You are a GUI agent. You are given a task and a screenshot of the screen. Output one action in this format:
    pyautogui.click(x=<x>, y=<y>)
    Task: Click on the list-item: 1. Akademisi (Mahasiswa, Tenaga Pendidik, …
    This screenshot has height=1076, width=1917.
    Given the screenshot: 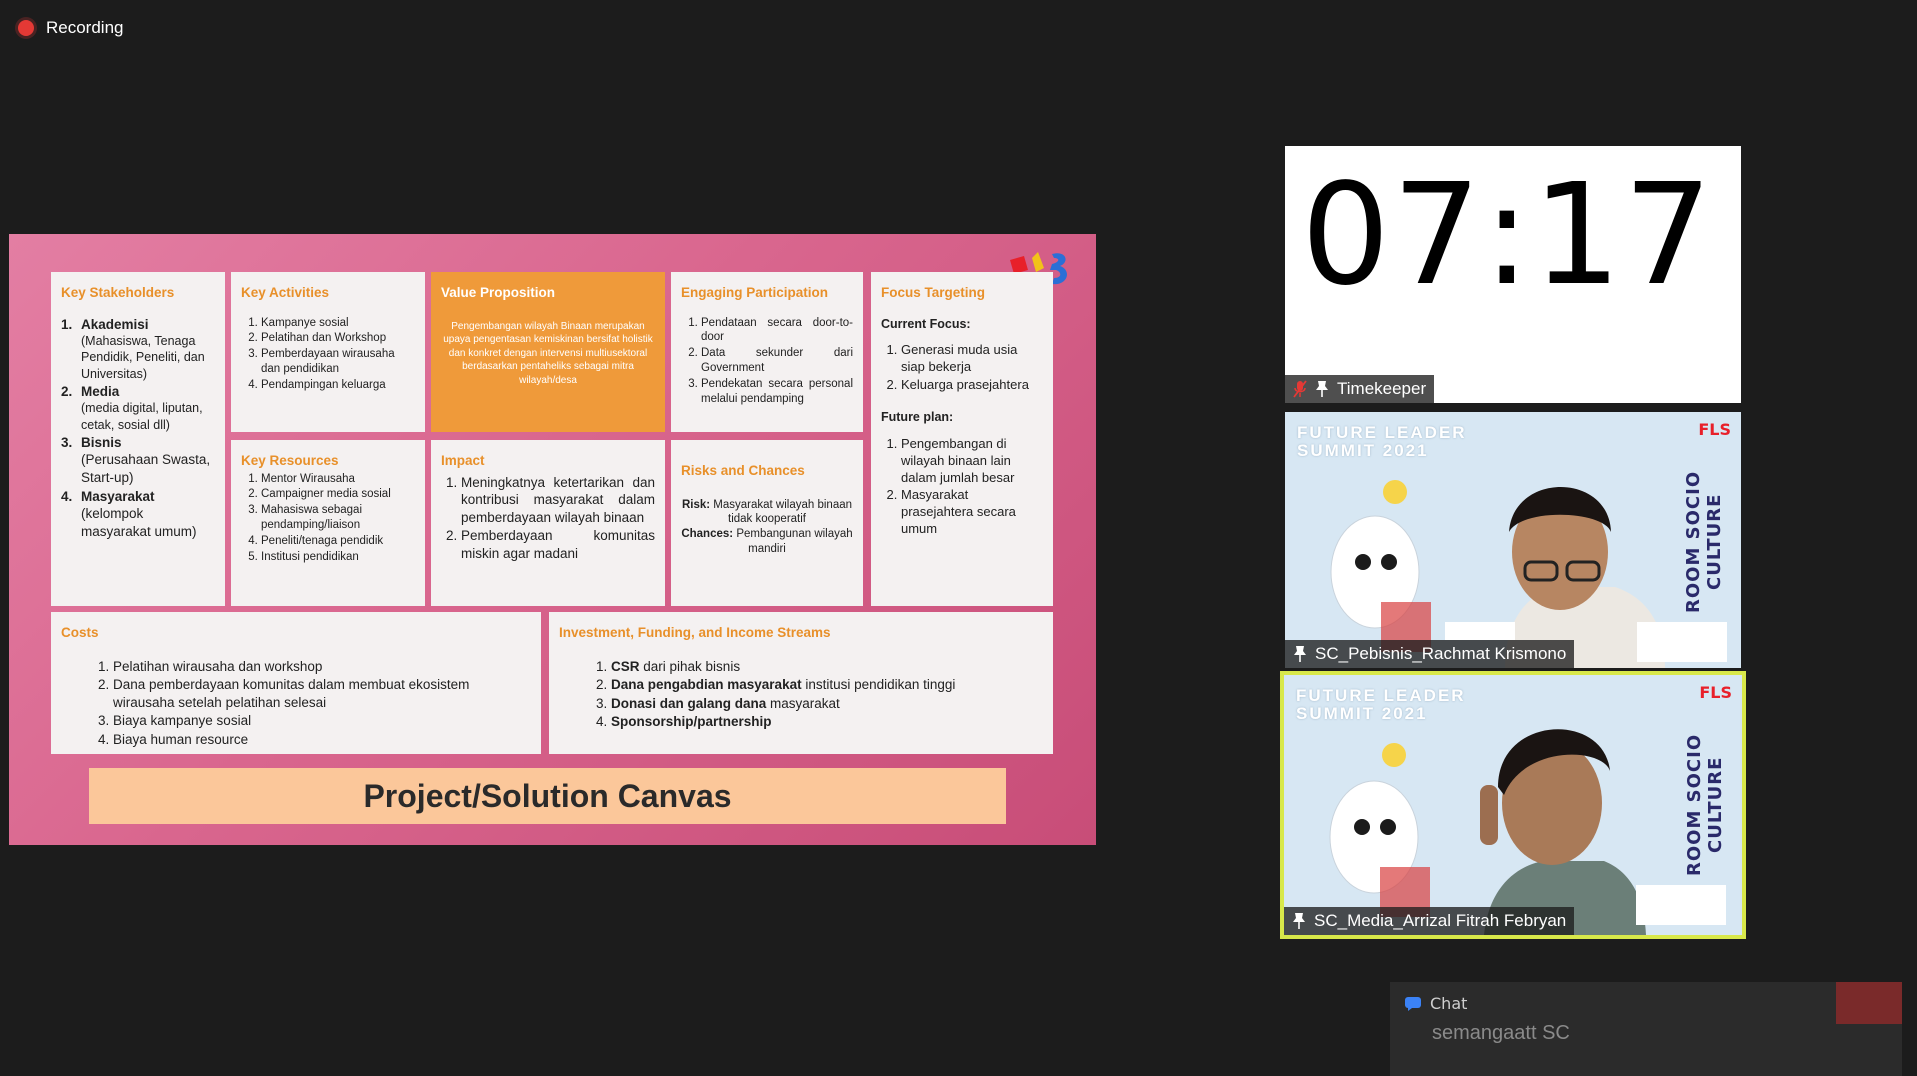 What is the action you would take?
    pyautogui.click(x=133, y=348)
    